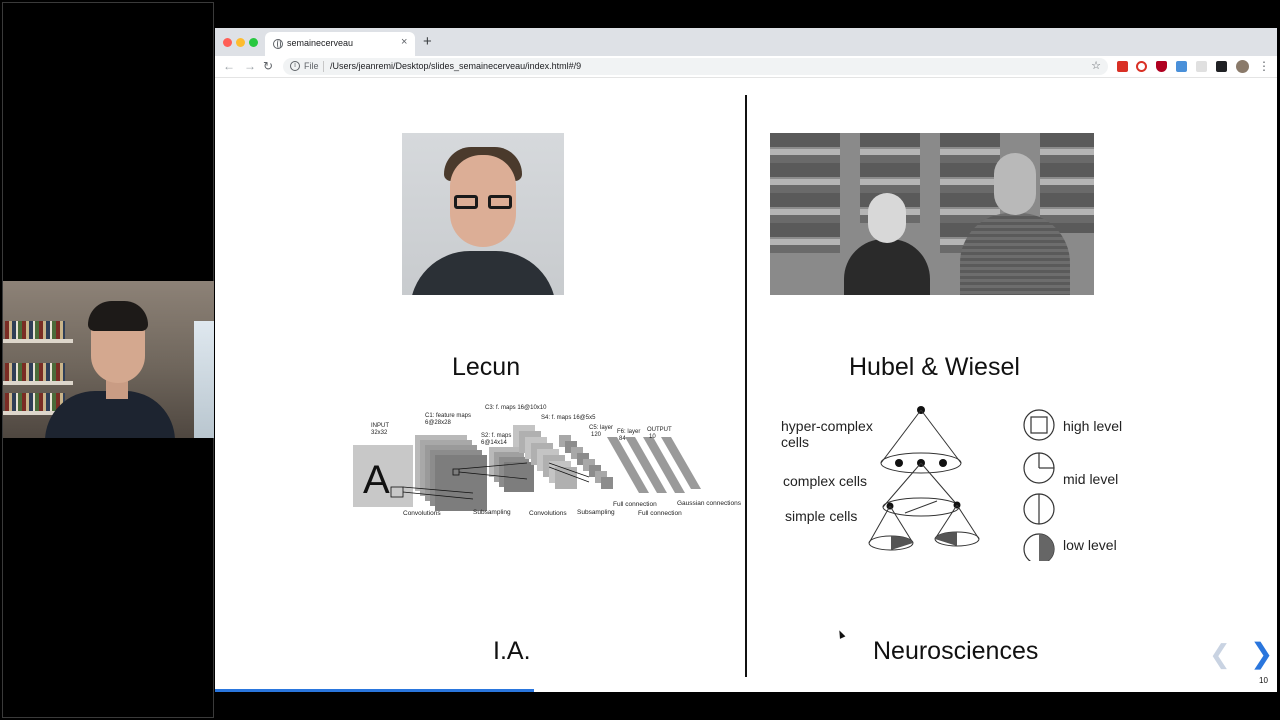 This screenshot has width=1280, height=720. I want to click on reload-button: ↻, so click(268, 66).